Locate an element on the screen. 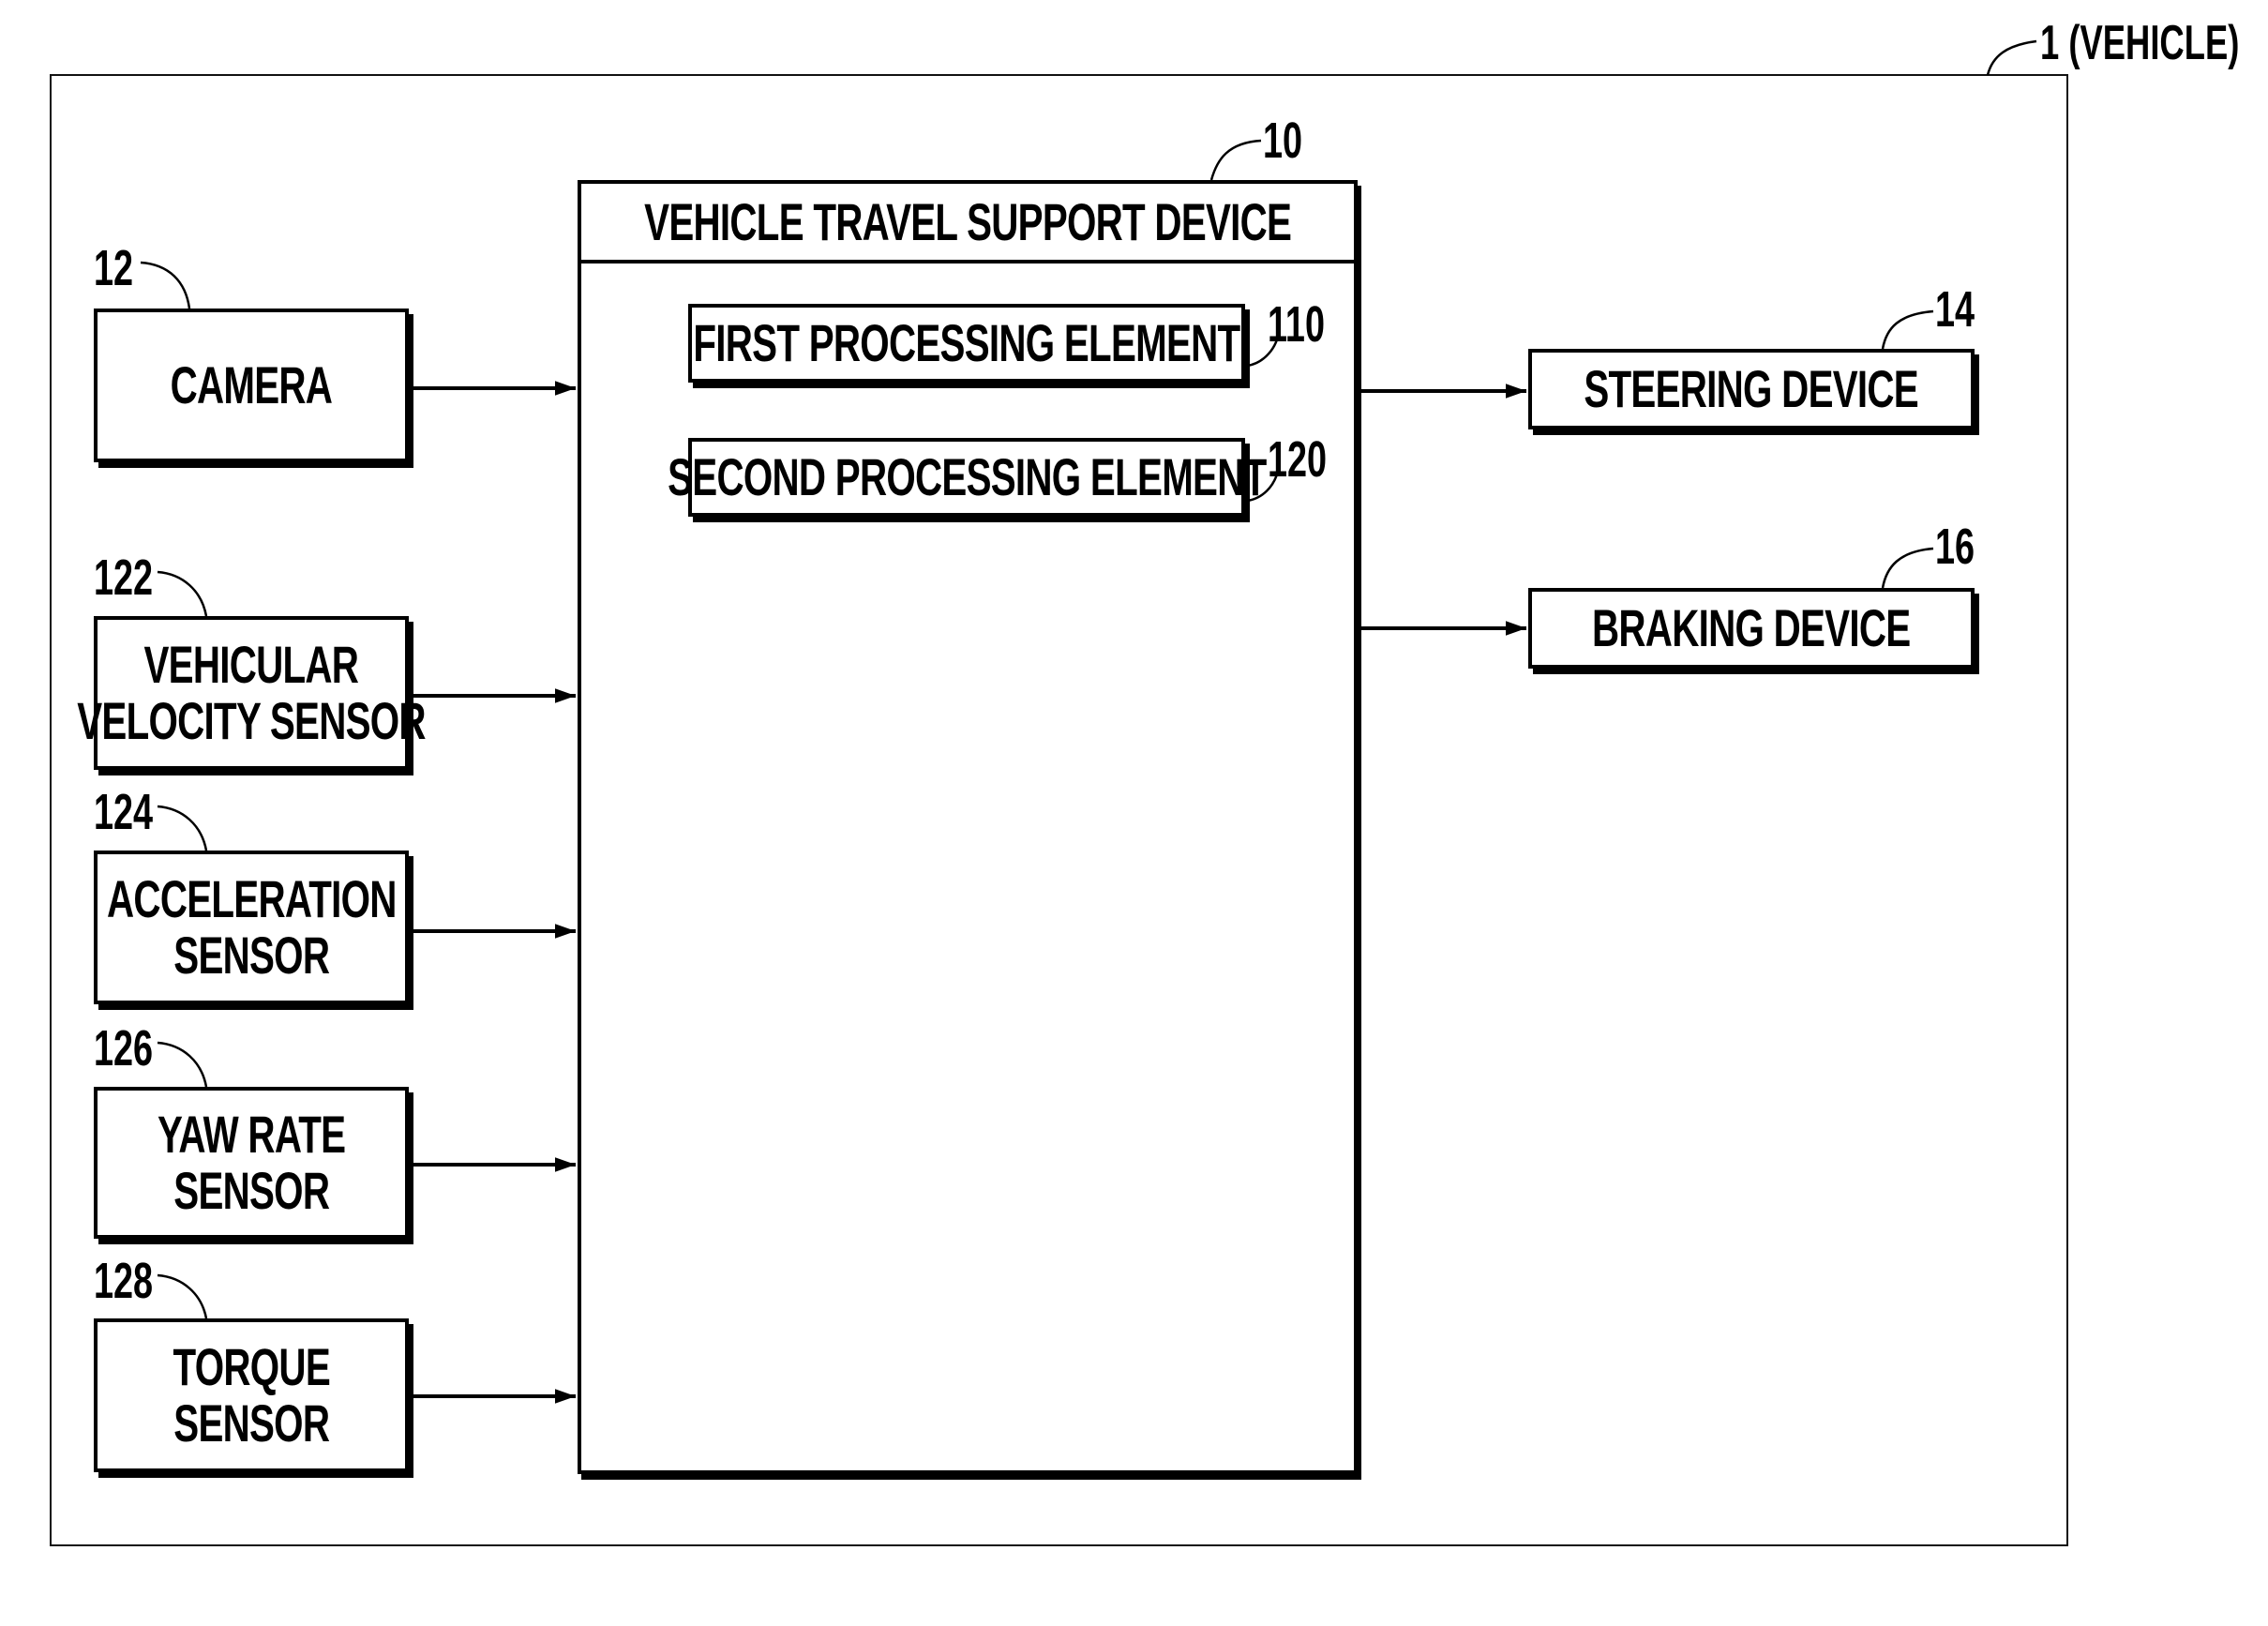 The image size is (2268, 1626). leader-device is located at coordinates (1235, 160).